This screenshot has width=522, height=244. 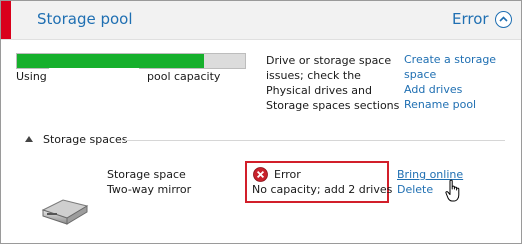 I want to click on rename-pool-link: Rename pool, so click(x=440, y=104).